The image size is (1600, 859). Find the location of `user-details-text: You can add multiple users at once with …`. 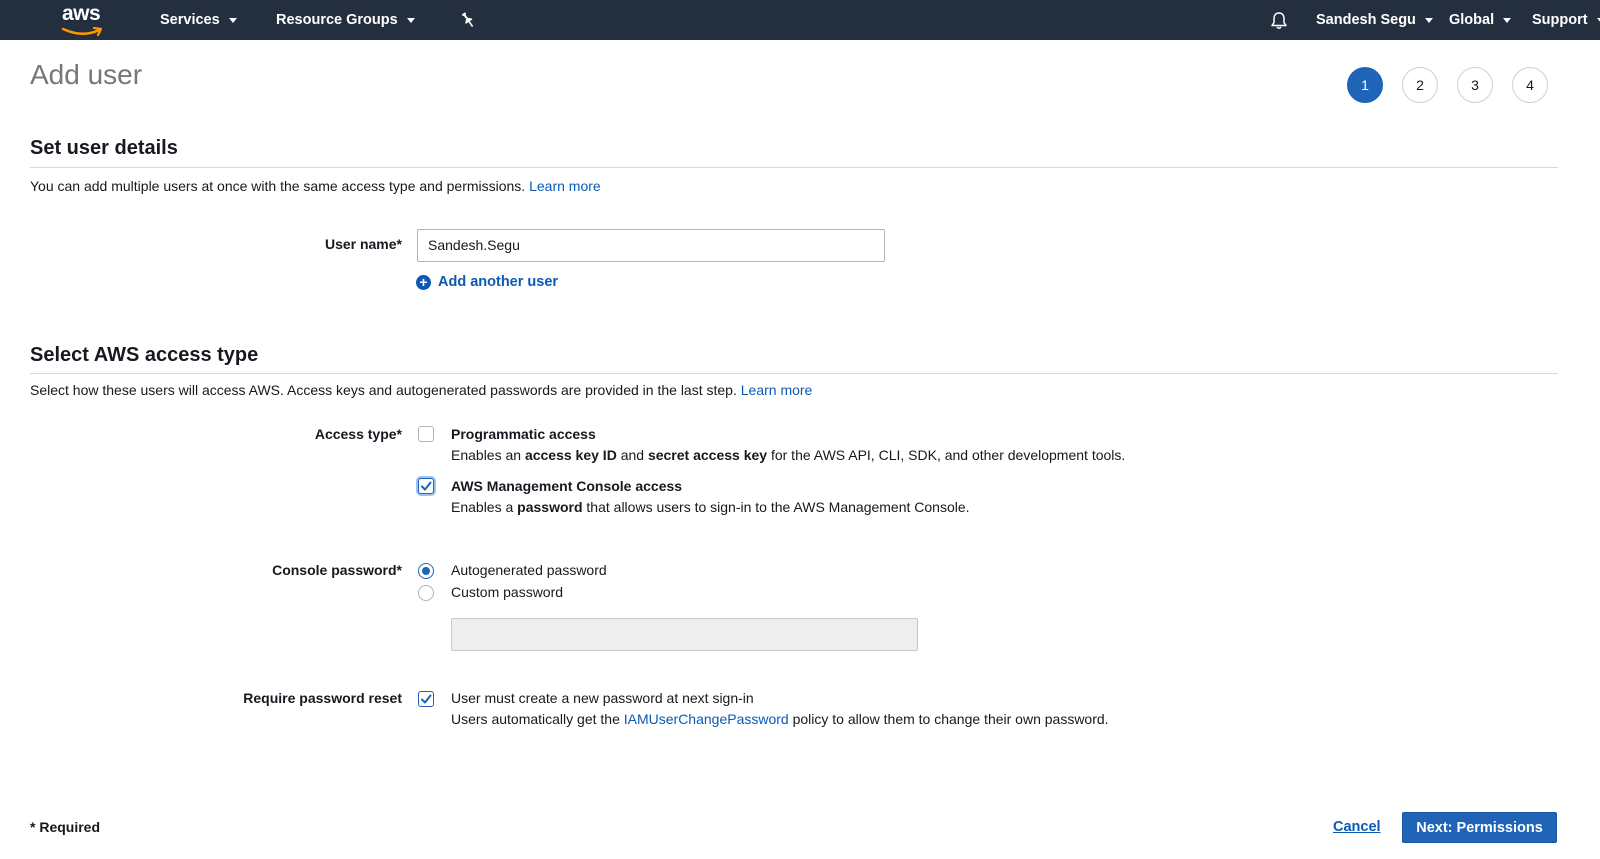

user-details-text: You can add multiple users at once with … is located at coordinates (278, 186).